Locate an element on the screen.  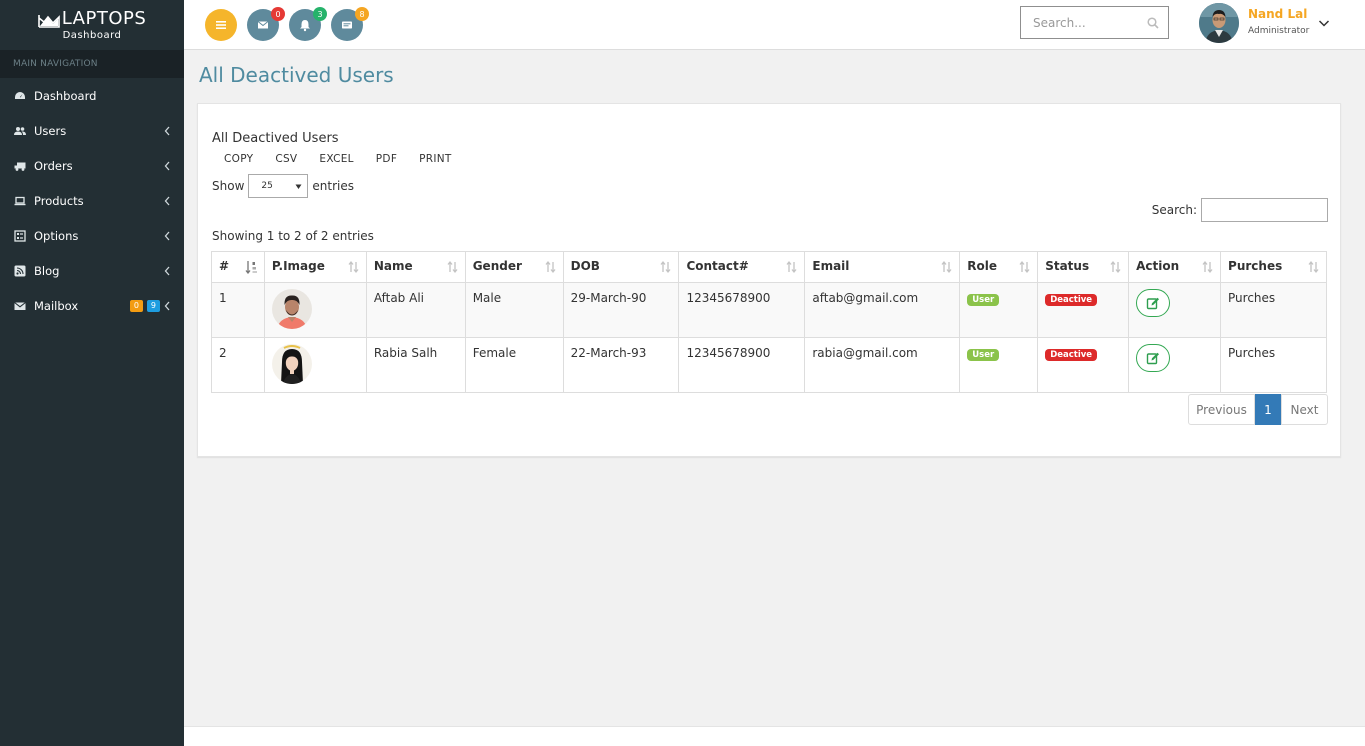
page-1-button: 1 is located at coordinates (1268, 409).